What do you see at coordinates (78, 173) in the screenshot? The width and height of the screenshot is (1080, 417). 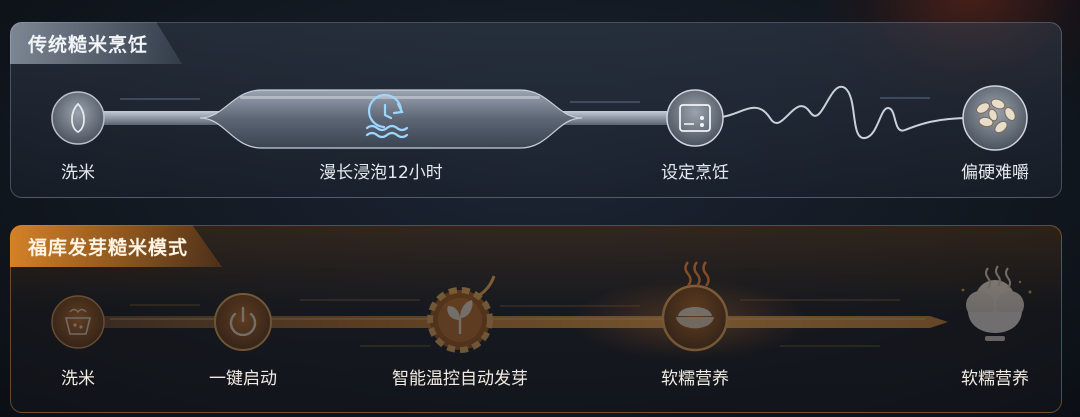 I see `step-label-wash-rice: 洗米` at bounding box center [78, 173].